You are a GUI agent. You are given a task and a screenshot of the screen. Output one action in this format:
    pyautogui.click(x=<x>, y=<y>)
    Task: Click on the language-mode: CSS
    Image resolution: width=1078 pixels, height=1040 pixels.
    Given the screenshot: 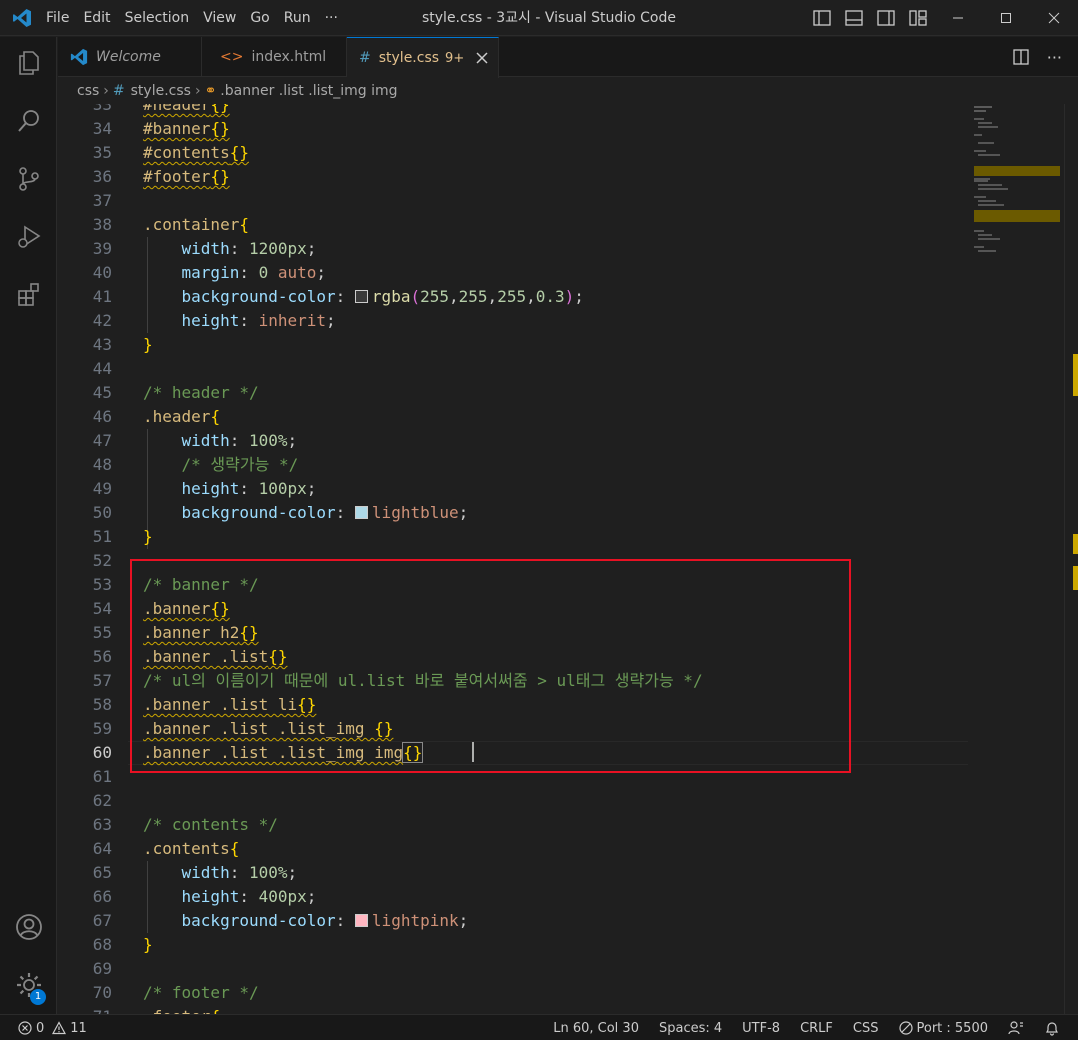 What is the action you would take?
    pyautogui.click(x=866, y=1028)
    